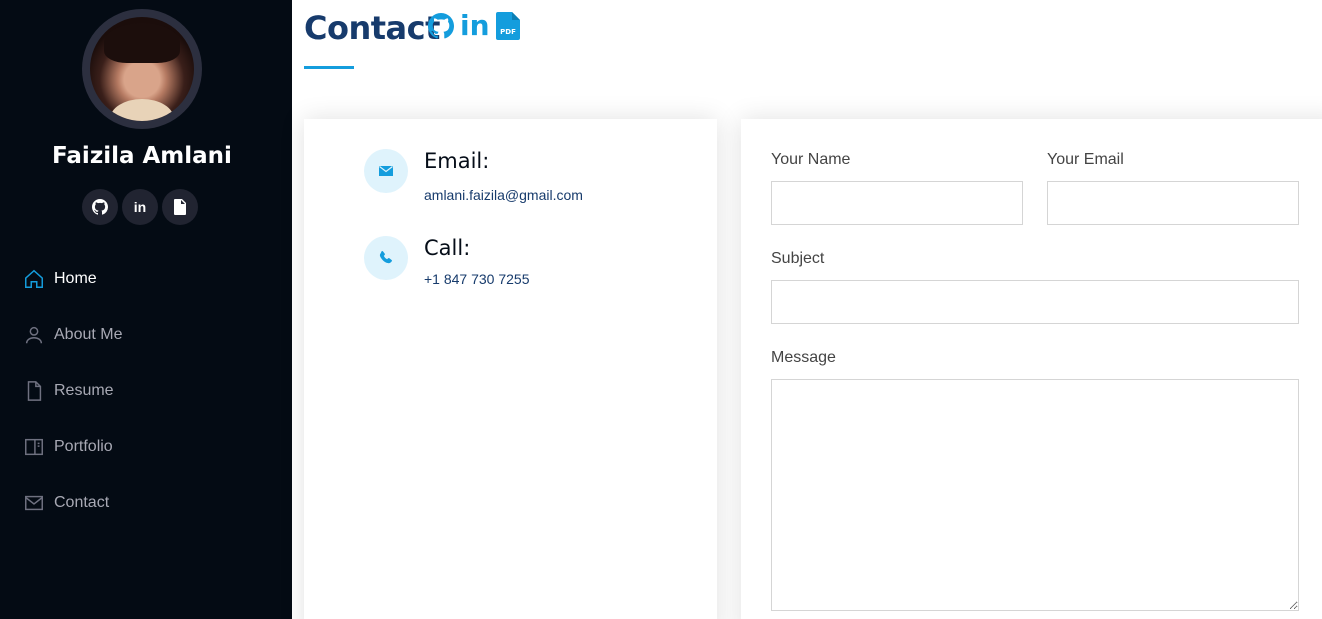  I want to click on nav-label: Contact, so click(82, 502).